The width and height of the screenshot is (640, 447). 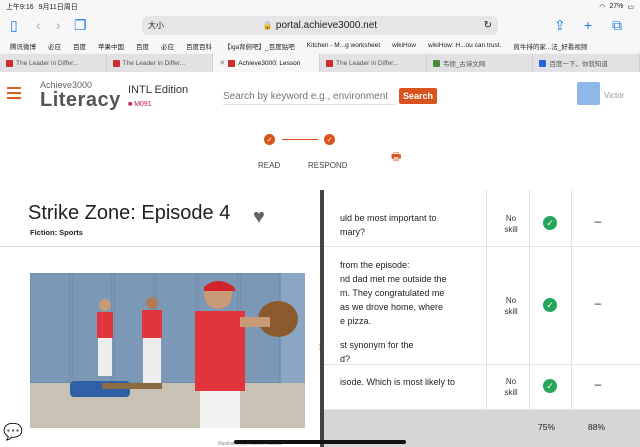 What do you see at coordinates (597, 427) in the screenshot?
I see `second-try-score: 88%` at bounding box center [597, 427].